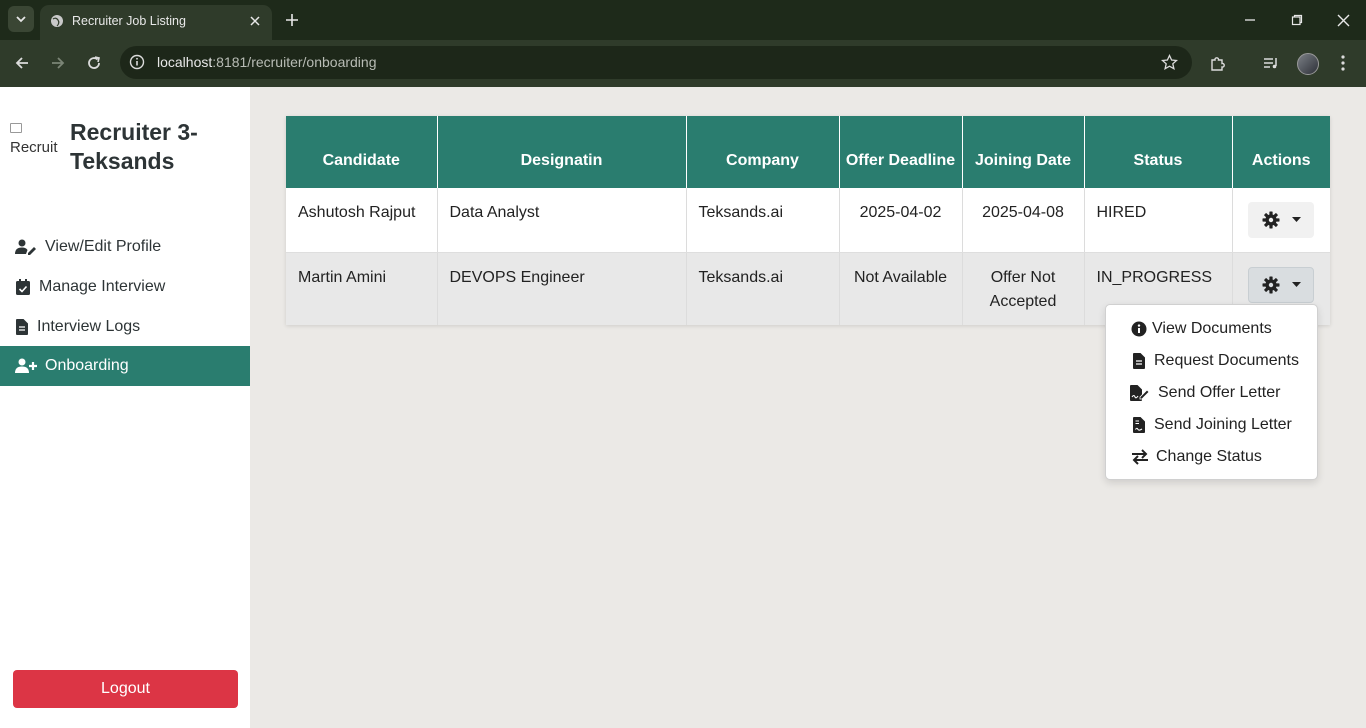  I want to click on candidate-cell: Ashutosh Rajput, so click(362, 220).